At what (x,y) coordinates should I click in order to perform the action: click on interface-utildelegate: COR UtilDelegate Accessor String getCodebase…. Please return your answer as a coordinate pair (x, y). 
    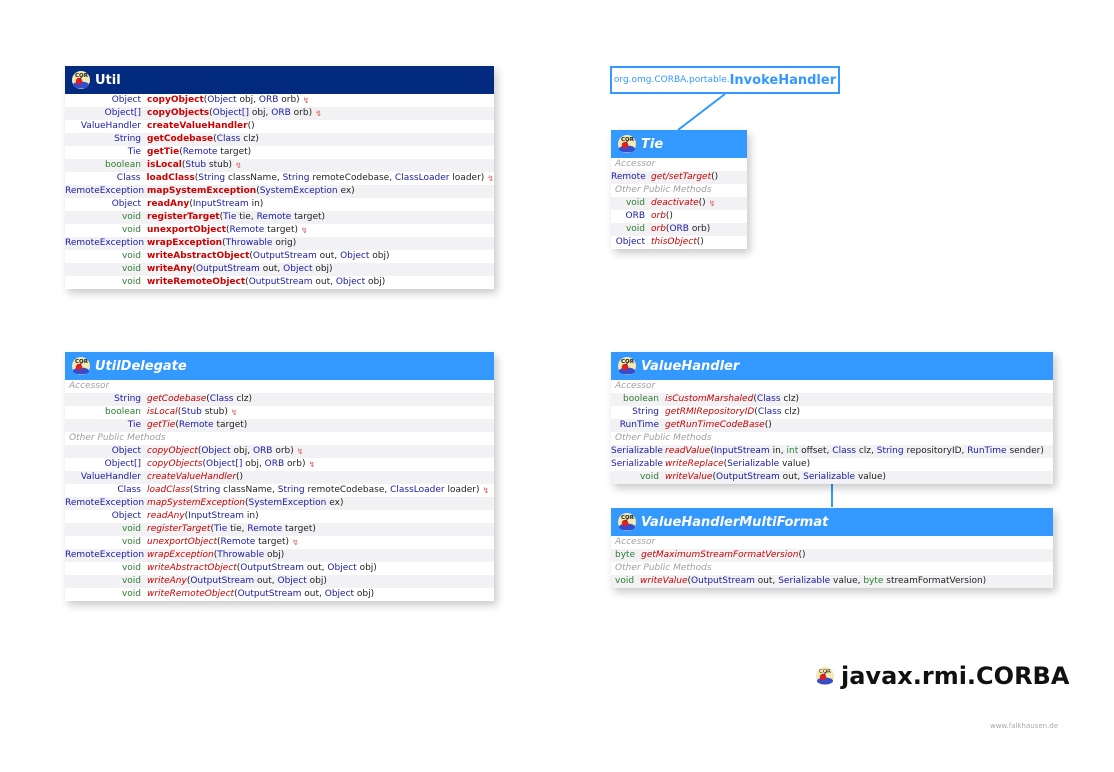
    Looking at the image, I should click on (279, 476).